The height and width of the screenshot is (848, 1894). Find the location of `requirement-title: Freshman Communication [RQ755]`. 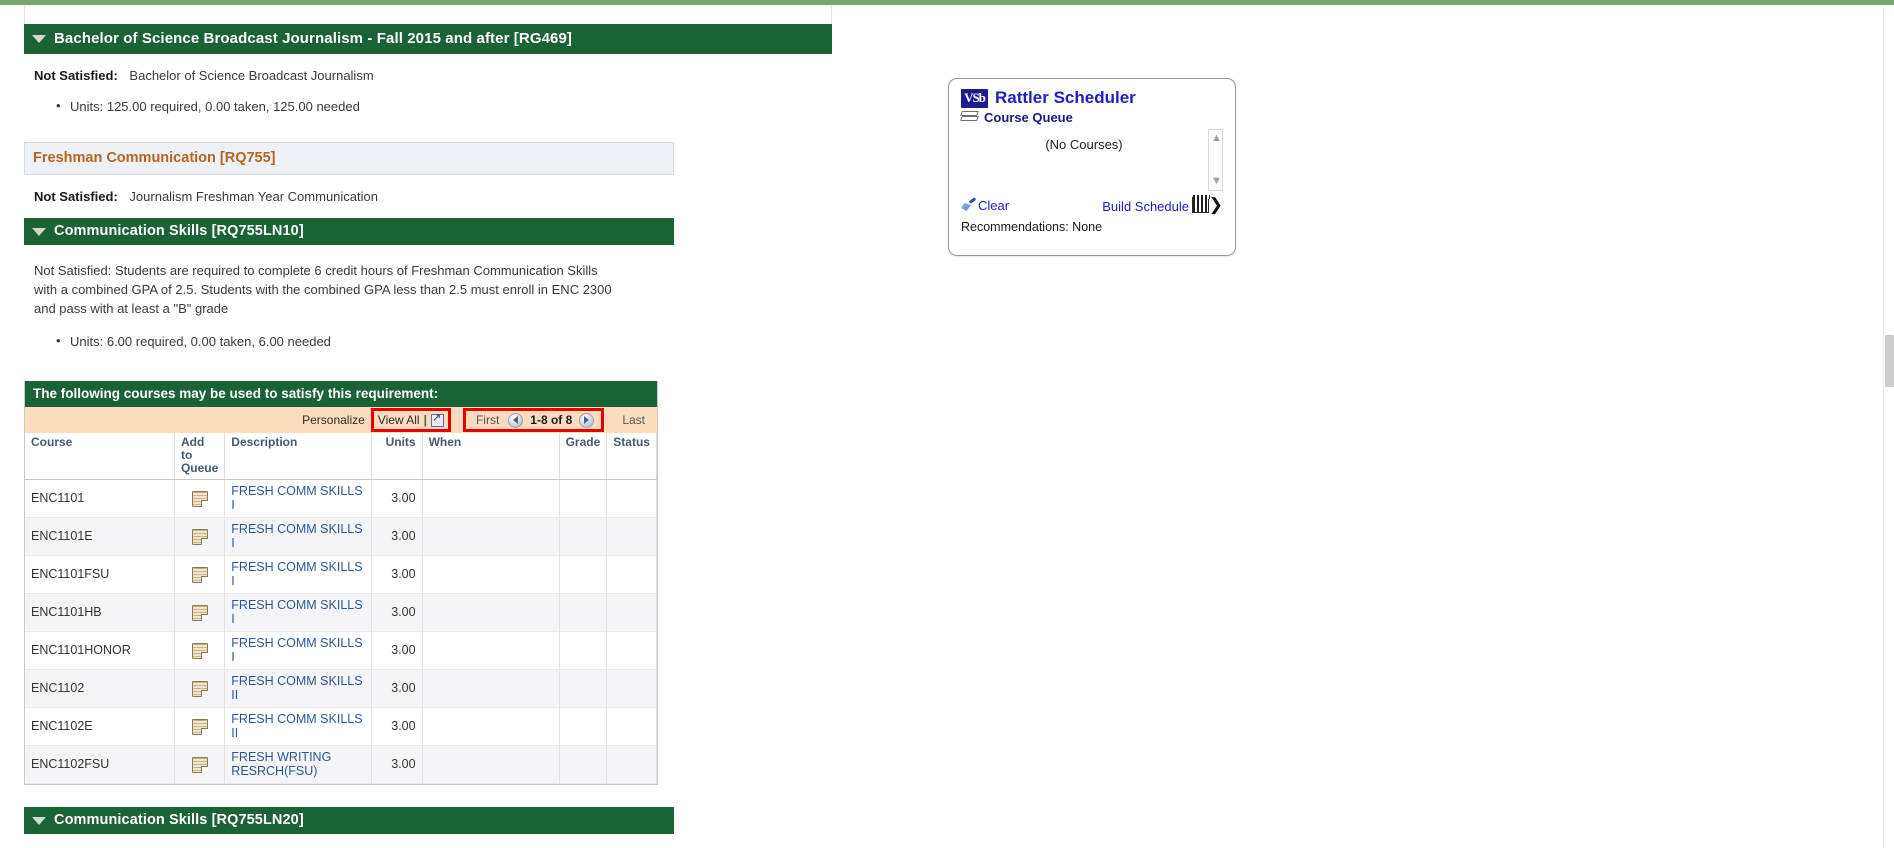

requirement-title: Freshman Communication [RQ755] is located at coordinates (154, 158).